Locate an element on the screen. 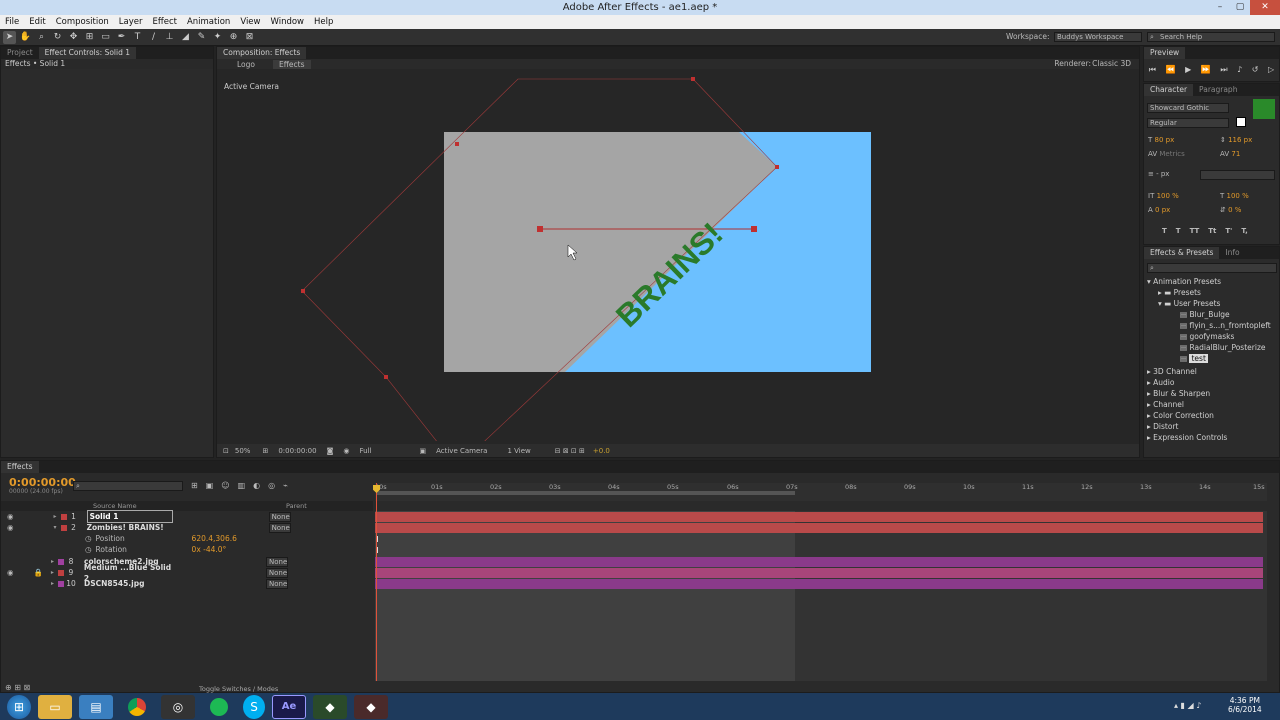 This screenshot has height=720, width=1280. tab-effects-presets: Effects & Presets is located at coordinates (1182, 253).